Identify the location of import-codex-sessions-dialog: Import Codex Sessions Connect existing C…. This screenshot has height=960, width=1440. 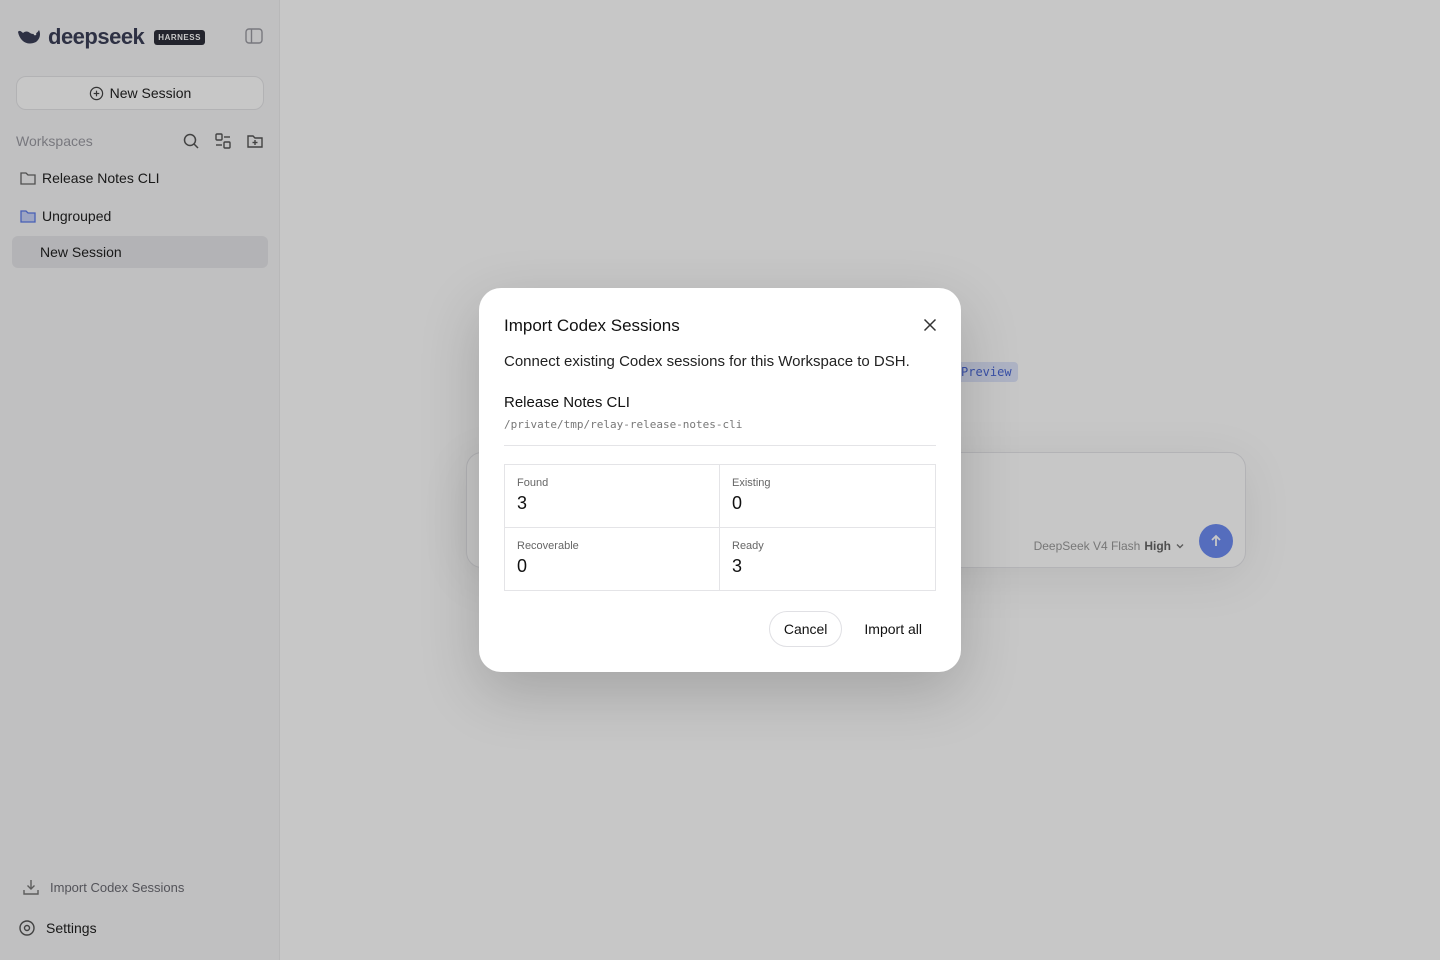
(720, 480).